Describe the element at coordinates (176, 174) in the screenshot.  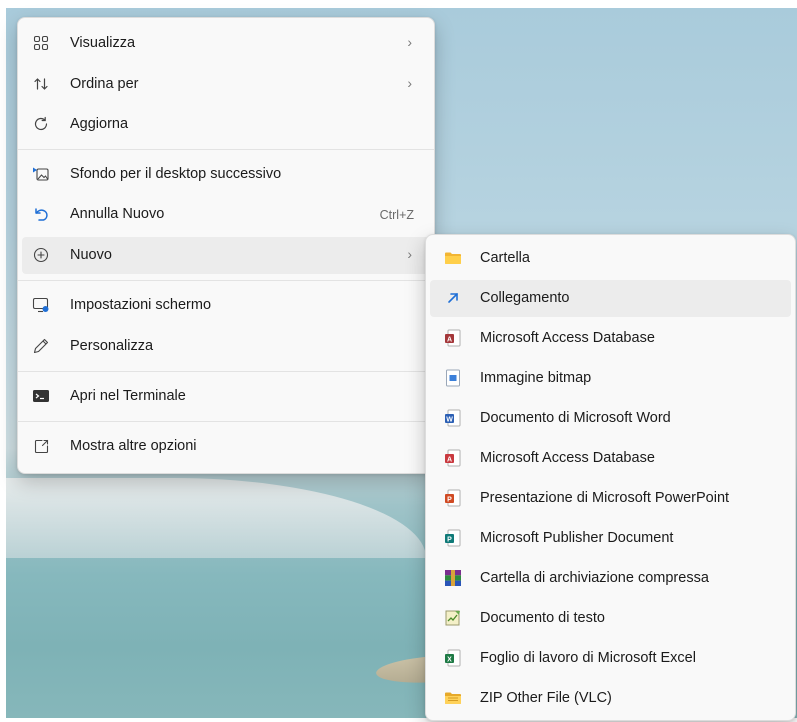
I see `menu-item-label: Sfondo per il desktop successivo` at that location.